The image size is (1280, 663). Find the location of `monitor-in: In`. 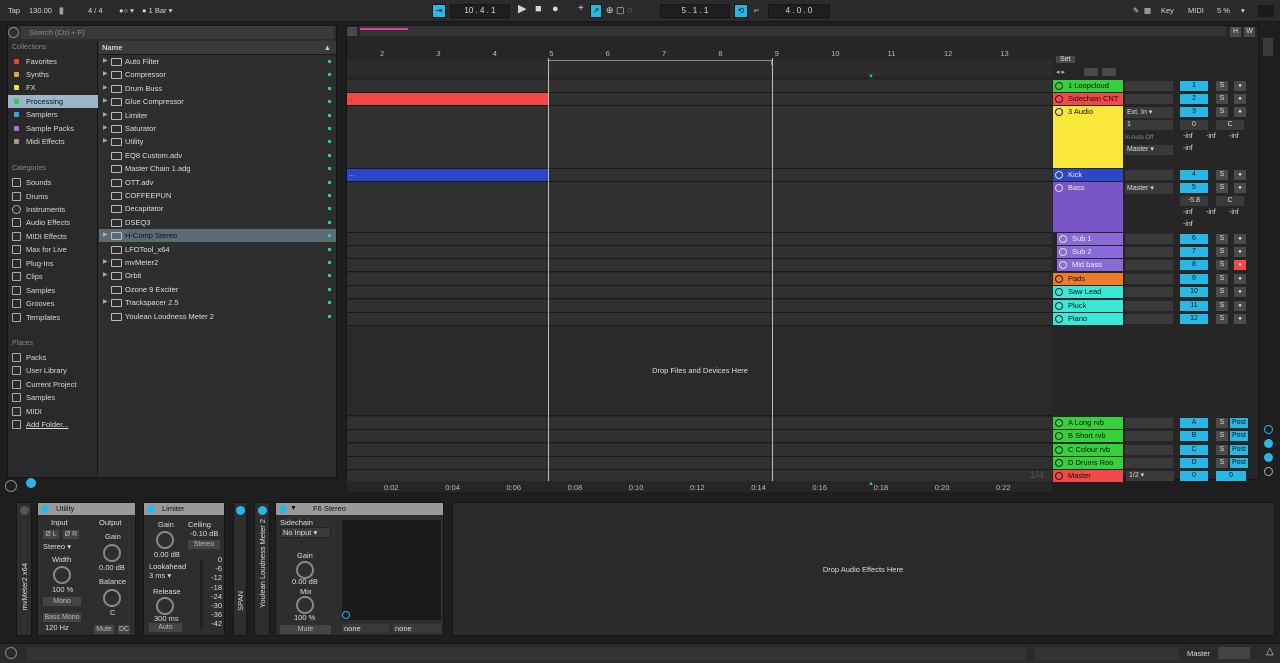

monitor-in: In is located at coordinates (1127, 138).